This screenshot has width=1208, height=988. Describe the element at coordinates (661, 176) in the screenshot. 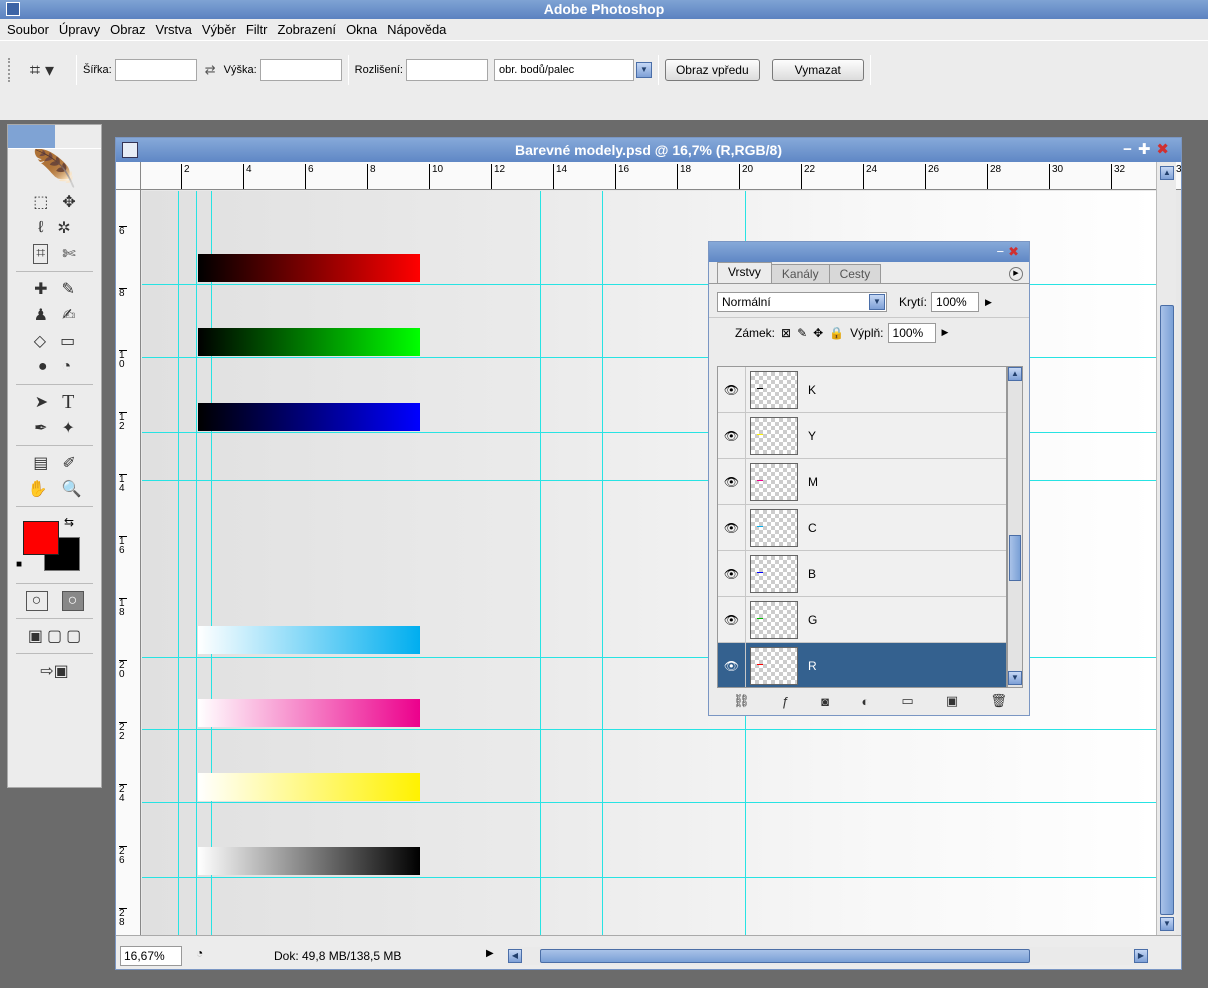

I see `ruler-horizontal: 246810121416182022242628303234` at that location.